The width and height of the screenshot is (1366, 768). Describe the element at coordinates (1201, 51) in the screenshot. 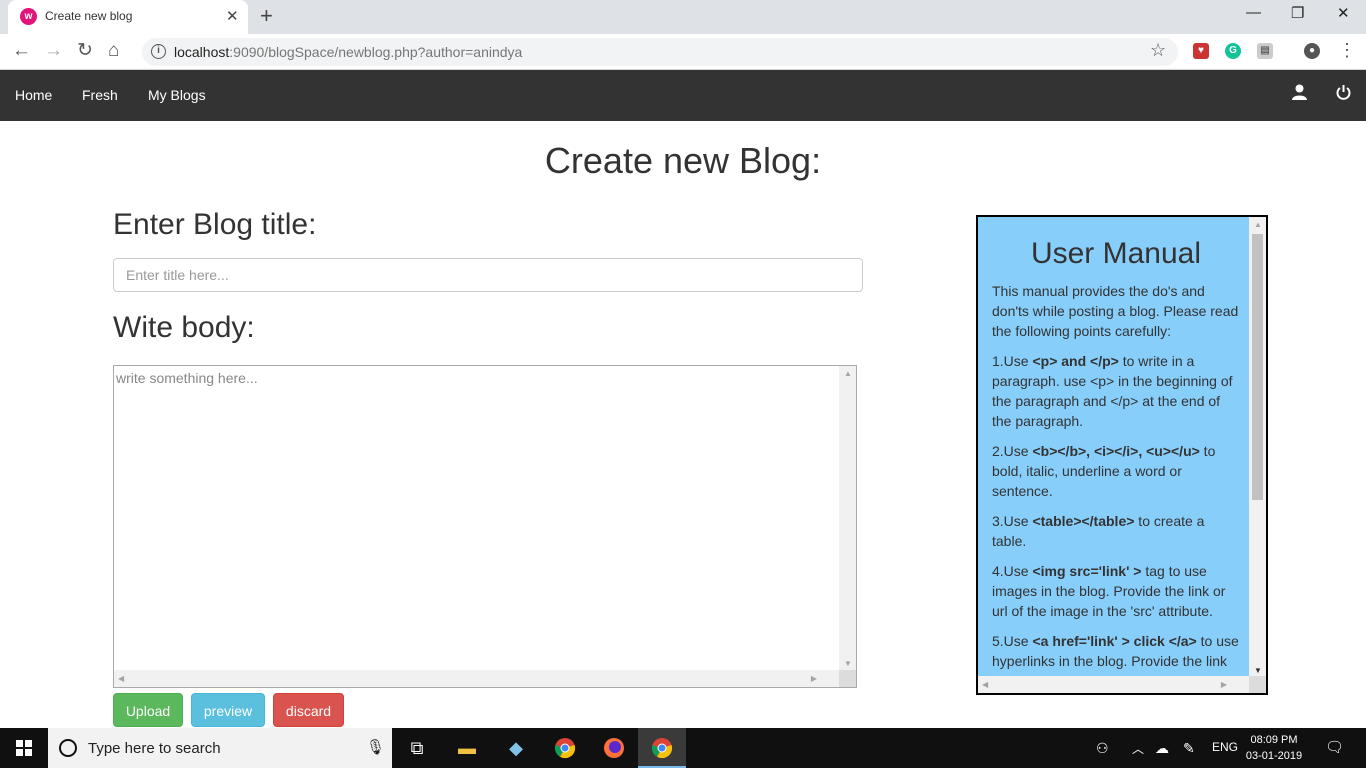

I see `pocket-extension-icon: ♥` at that location.